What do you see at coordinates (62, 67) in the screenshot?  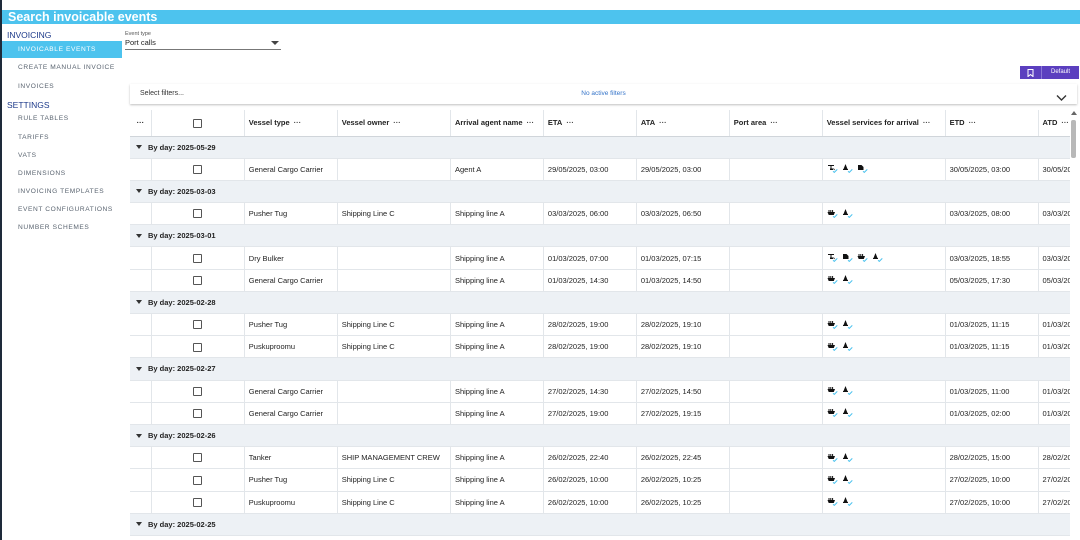 I see `sidebar-item-create-manual-invoice: CREATE MANUAL INVOICE` at bounding box center [62, 67].